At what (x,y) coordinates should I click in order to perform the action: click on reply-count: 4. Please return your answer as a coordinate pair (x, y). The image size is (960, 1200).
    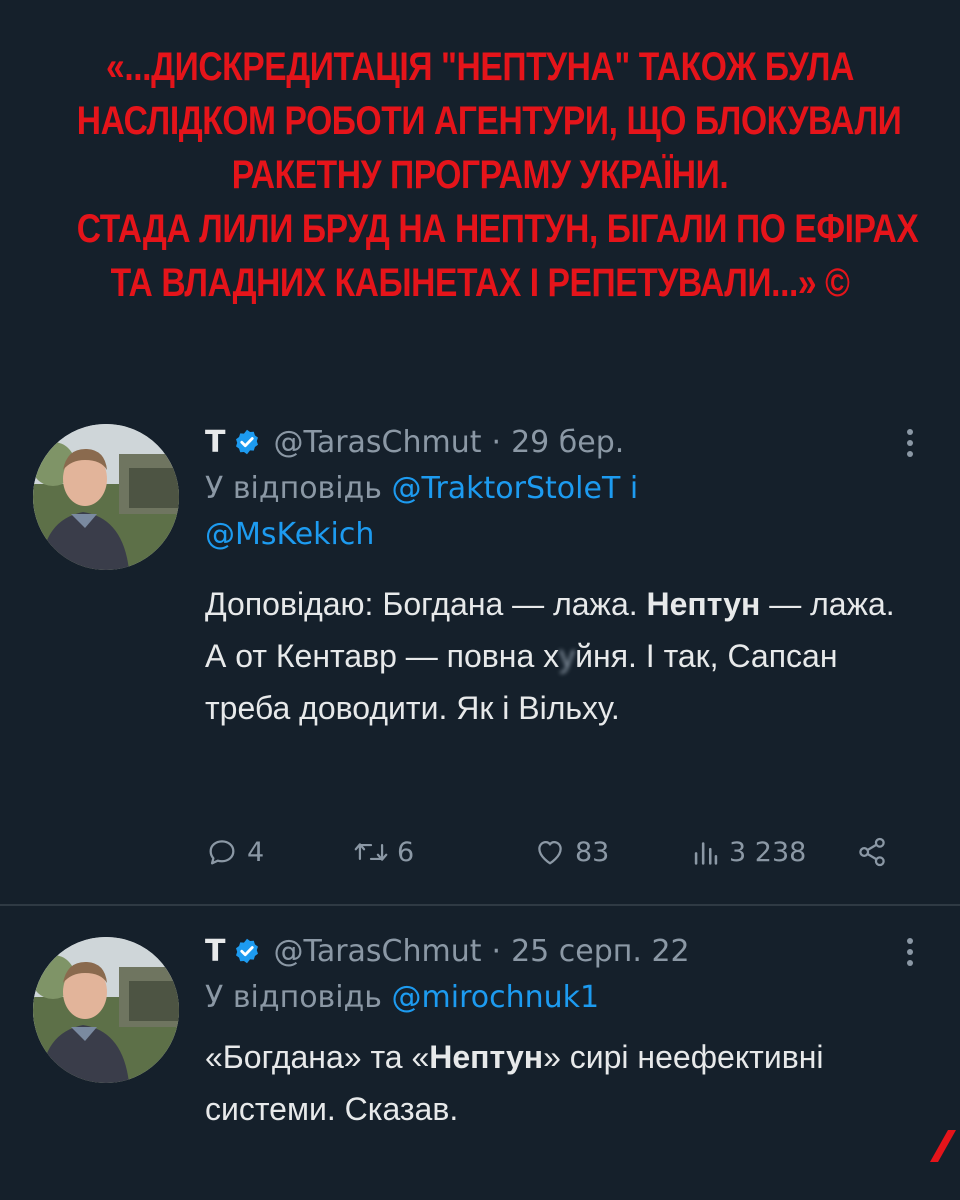
    Looking at the image, I should click on (256, 852).